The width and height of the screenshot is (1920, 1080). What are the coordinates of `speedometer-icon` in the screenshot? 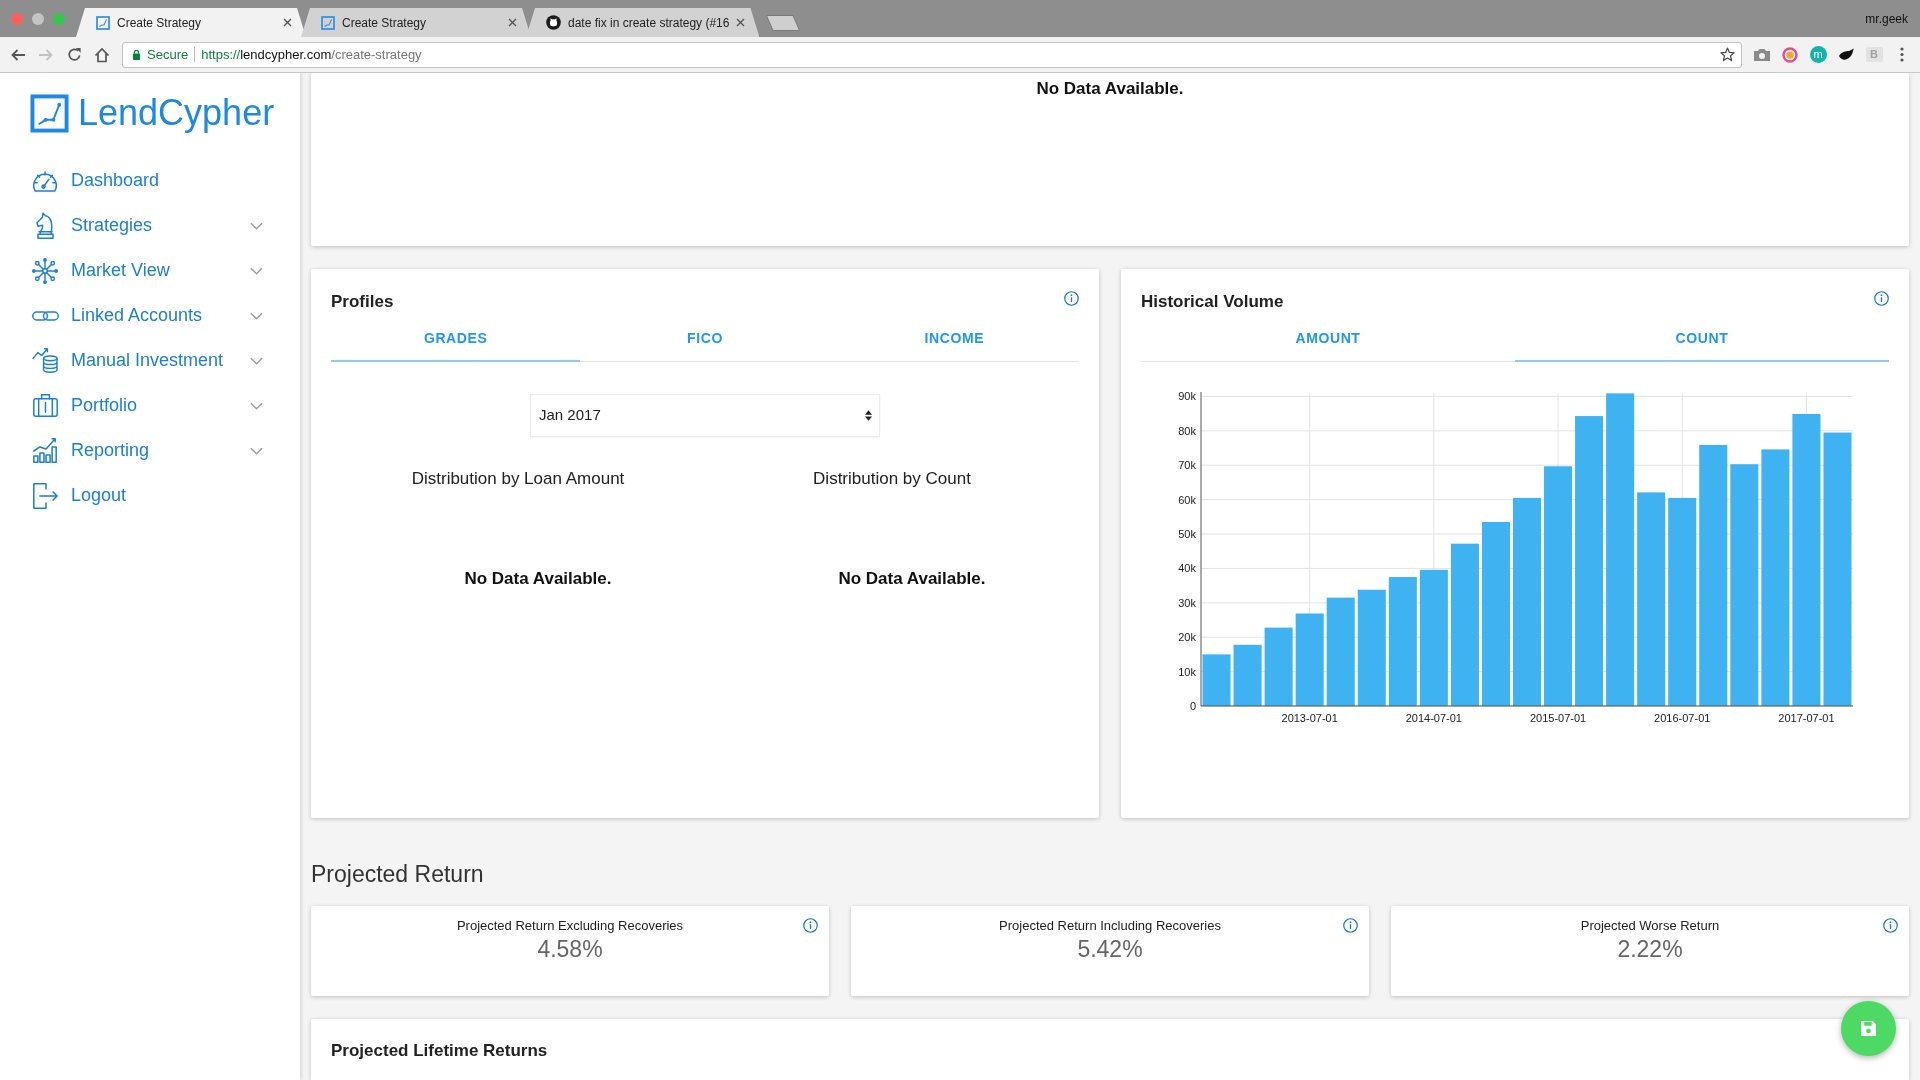 It's located at (45, 180).